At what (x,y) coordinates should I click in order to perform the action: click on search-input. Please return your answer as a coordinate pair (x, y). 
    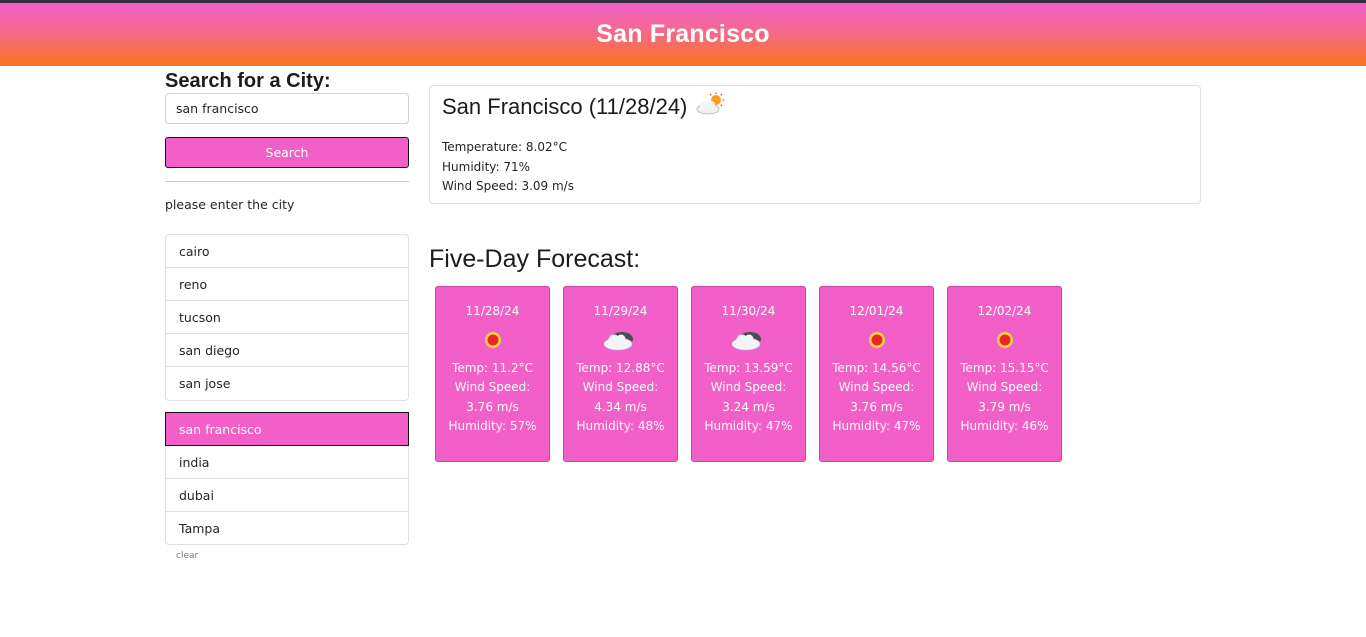
    Looking at the image, I should click on (287, 108).